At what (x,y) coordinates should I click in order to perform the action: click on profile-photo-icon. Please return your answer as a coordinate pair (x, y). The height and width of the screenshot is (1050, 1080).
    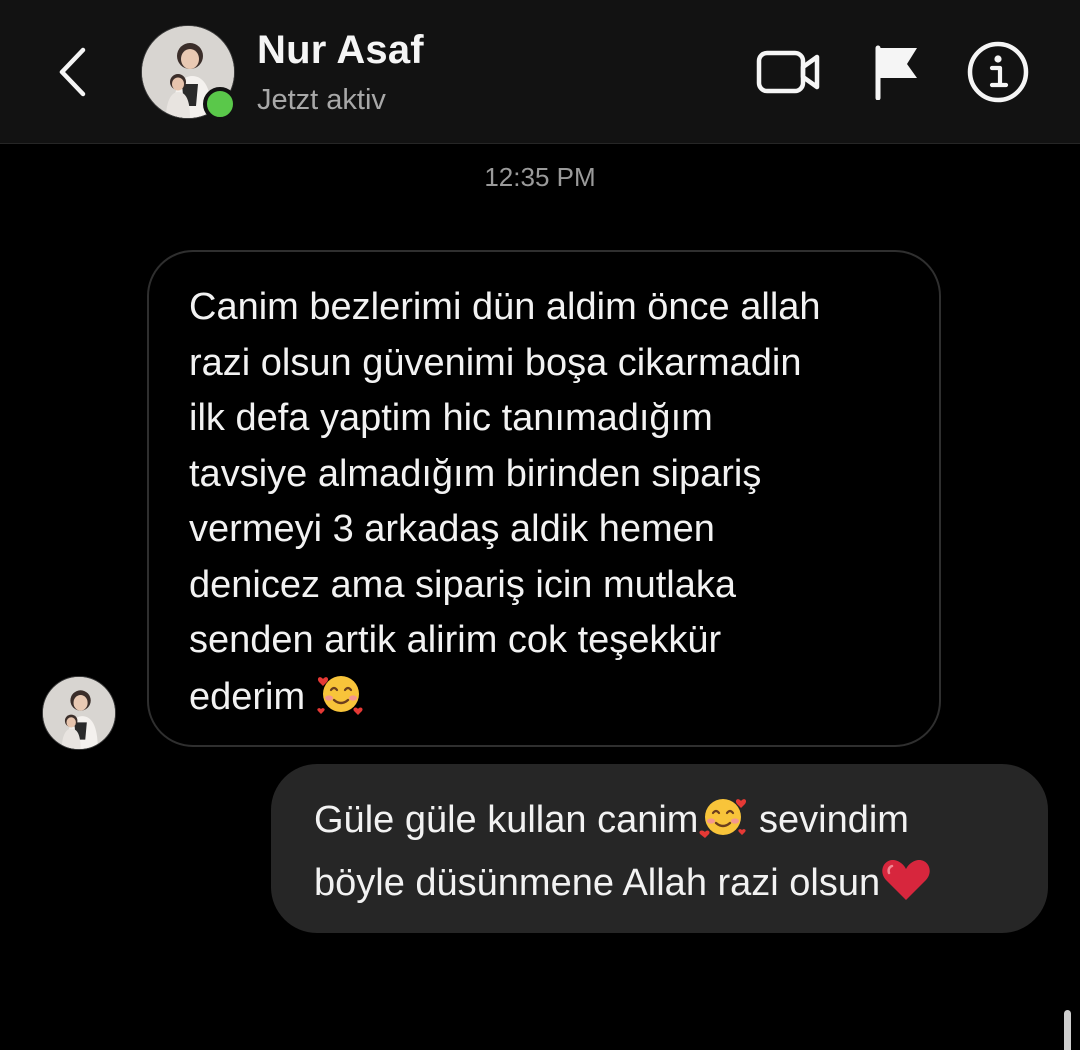
    Looking at the image, I should click on (79, 713).